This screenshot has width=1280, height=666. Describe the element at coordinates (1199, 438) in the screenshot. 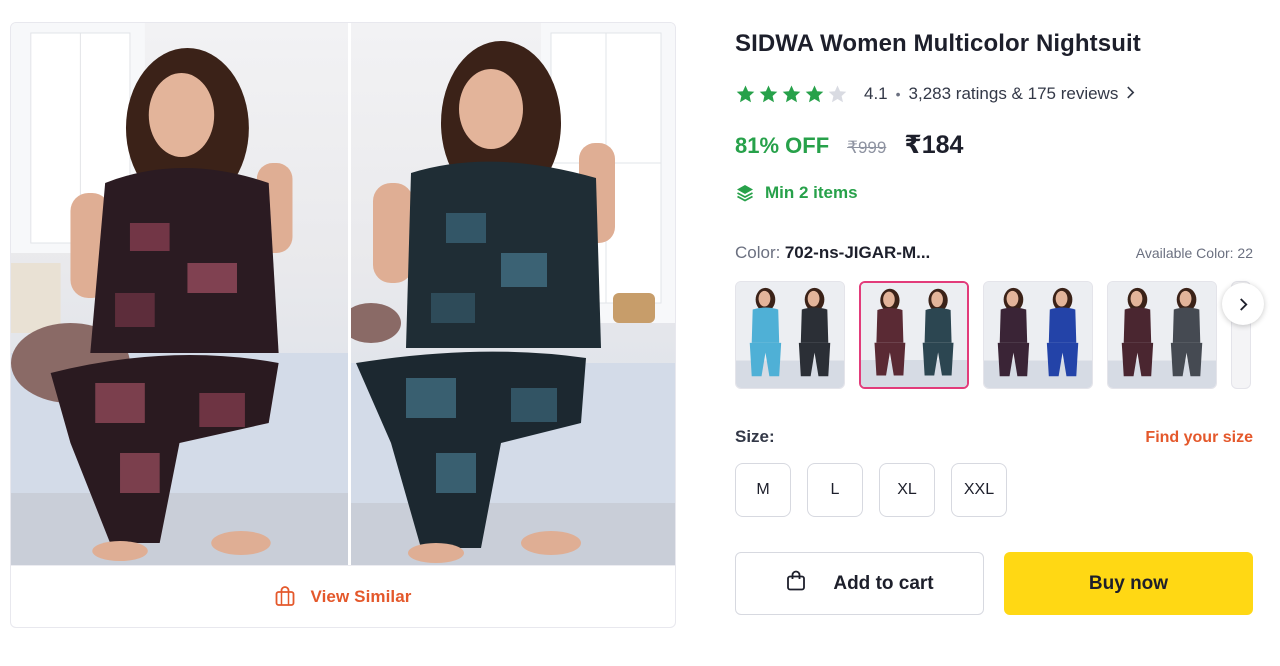

I see `find-your-size-link: Find your size` at that location.